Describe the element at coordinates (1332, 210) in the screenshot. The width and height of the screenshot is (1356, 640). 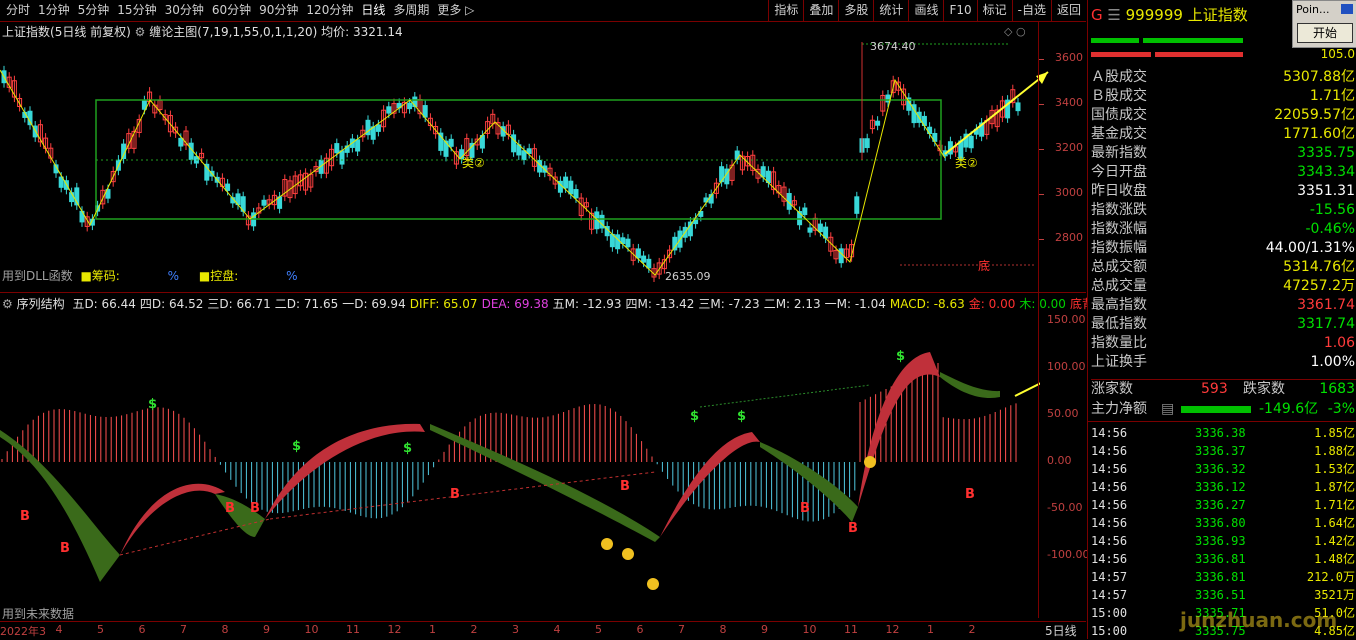
I see `quote-value: -15.56` at that location.